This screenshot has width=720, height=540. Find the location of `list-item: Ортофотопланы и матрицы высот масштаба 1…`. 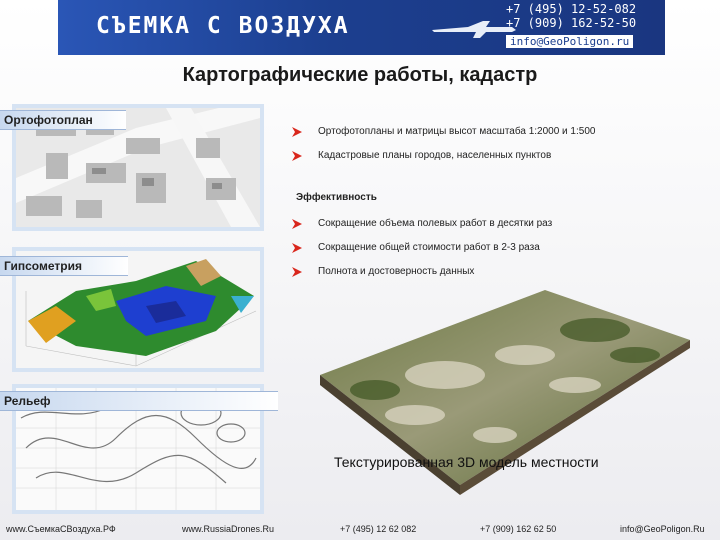

list-item: Ортофотопланы и матрицы высот масштаба 1… is located at coordinates (443, 137).